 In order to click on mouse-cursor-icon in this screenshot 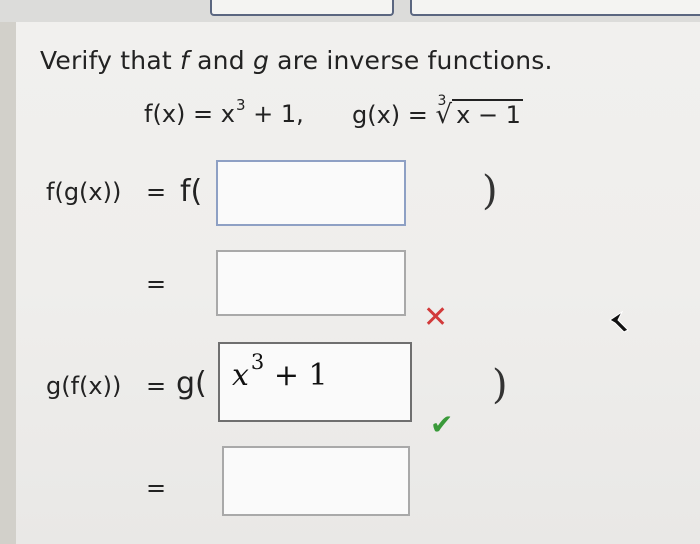, I will do `click(619, 321)`.